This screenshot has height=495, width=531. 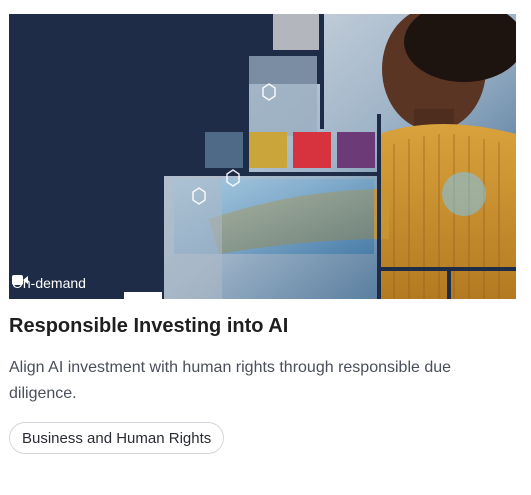 I want to click on topic-tag: Business and Human Rights, so click(x=117, y=438).